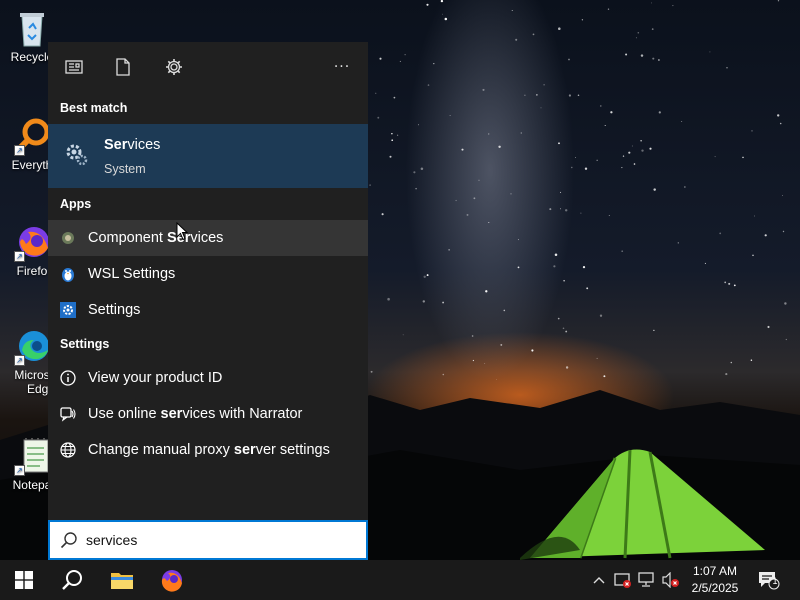 This screenshot has width=800, height=600. What do you see at coordinates (208, 156) in the screenshot?
I see `best-match-services: Services System` at bounding box center [208, 156].